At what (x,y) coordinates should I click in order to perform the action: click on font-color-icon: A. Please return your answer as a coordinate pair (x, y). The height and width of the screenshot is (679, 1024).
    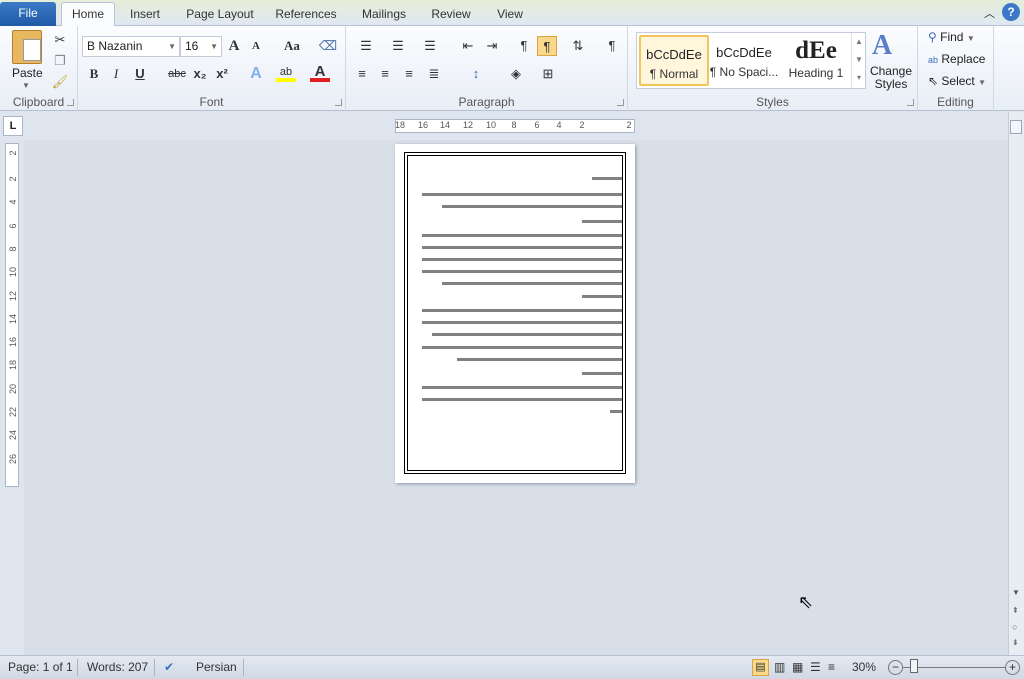
    Looking at the image, I should click on (320, 72).